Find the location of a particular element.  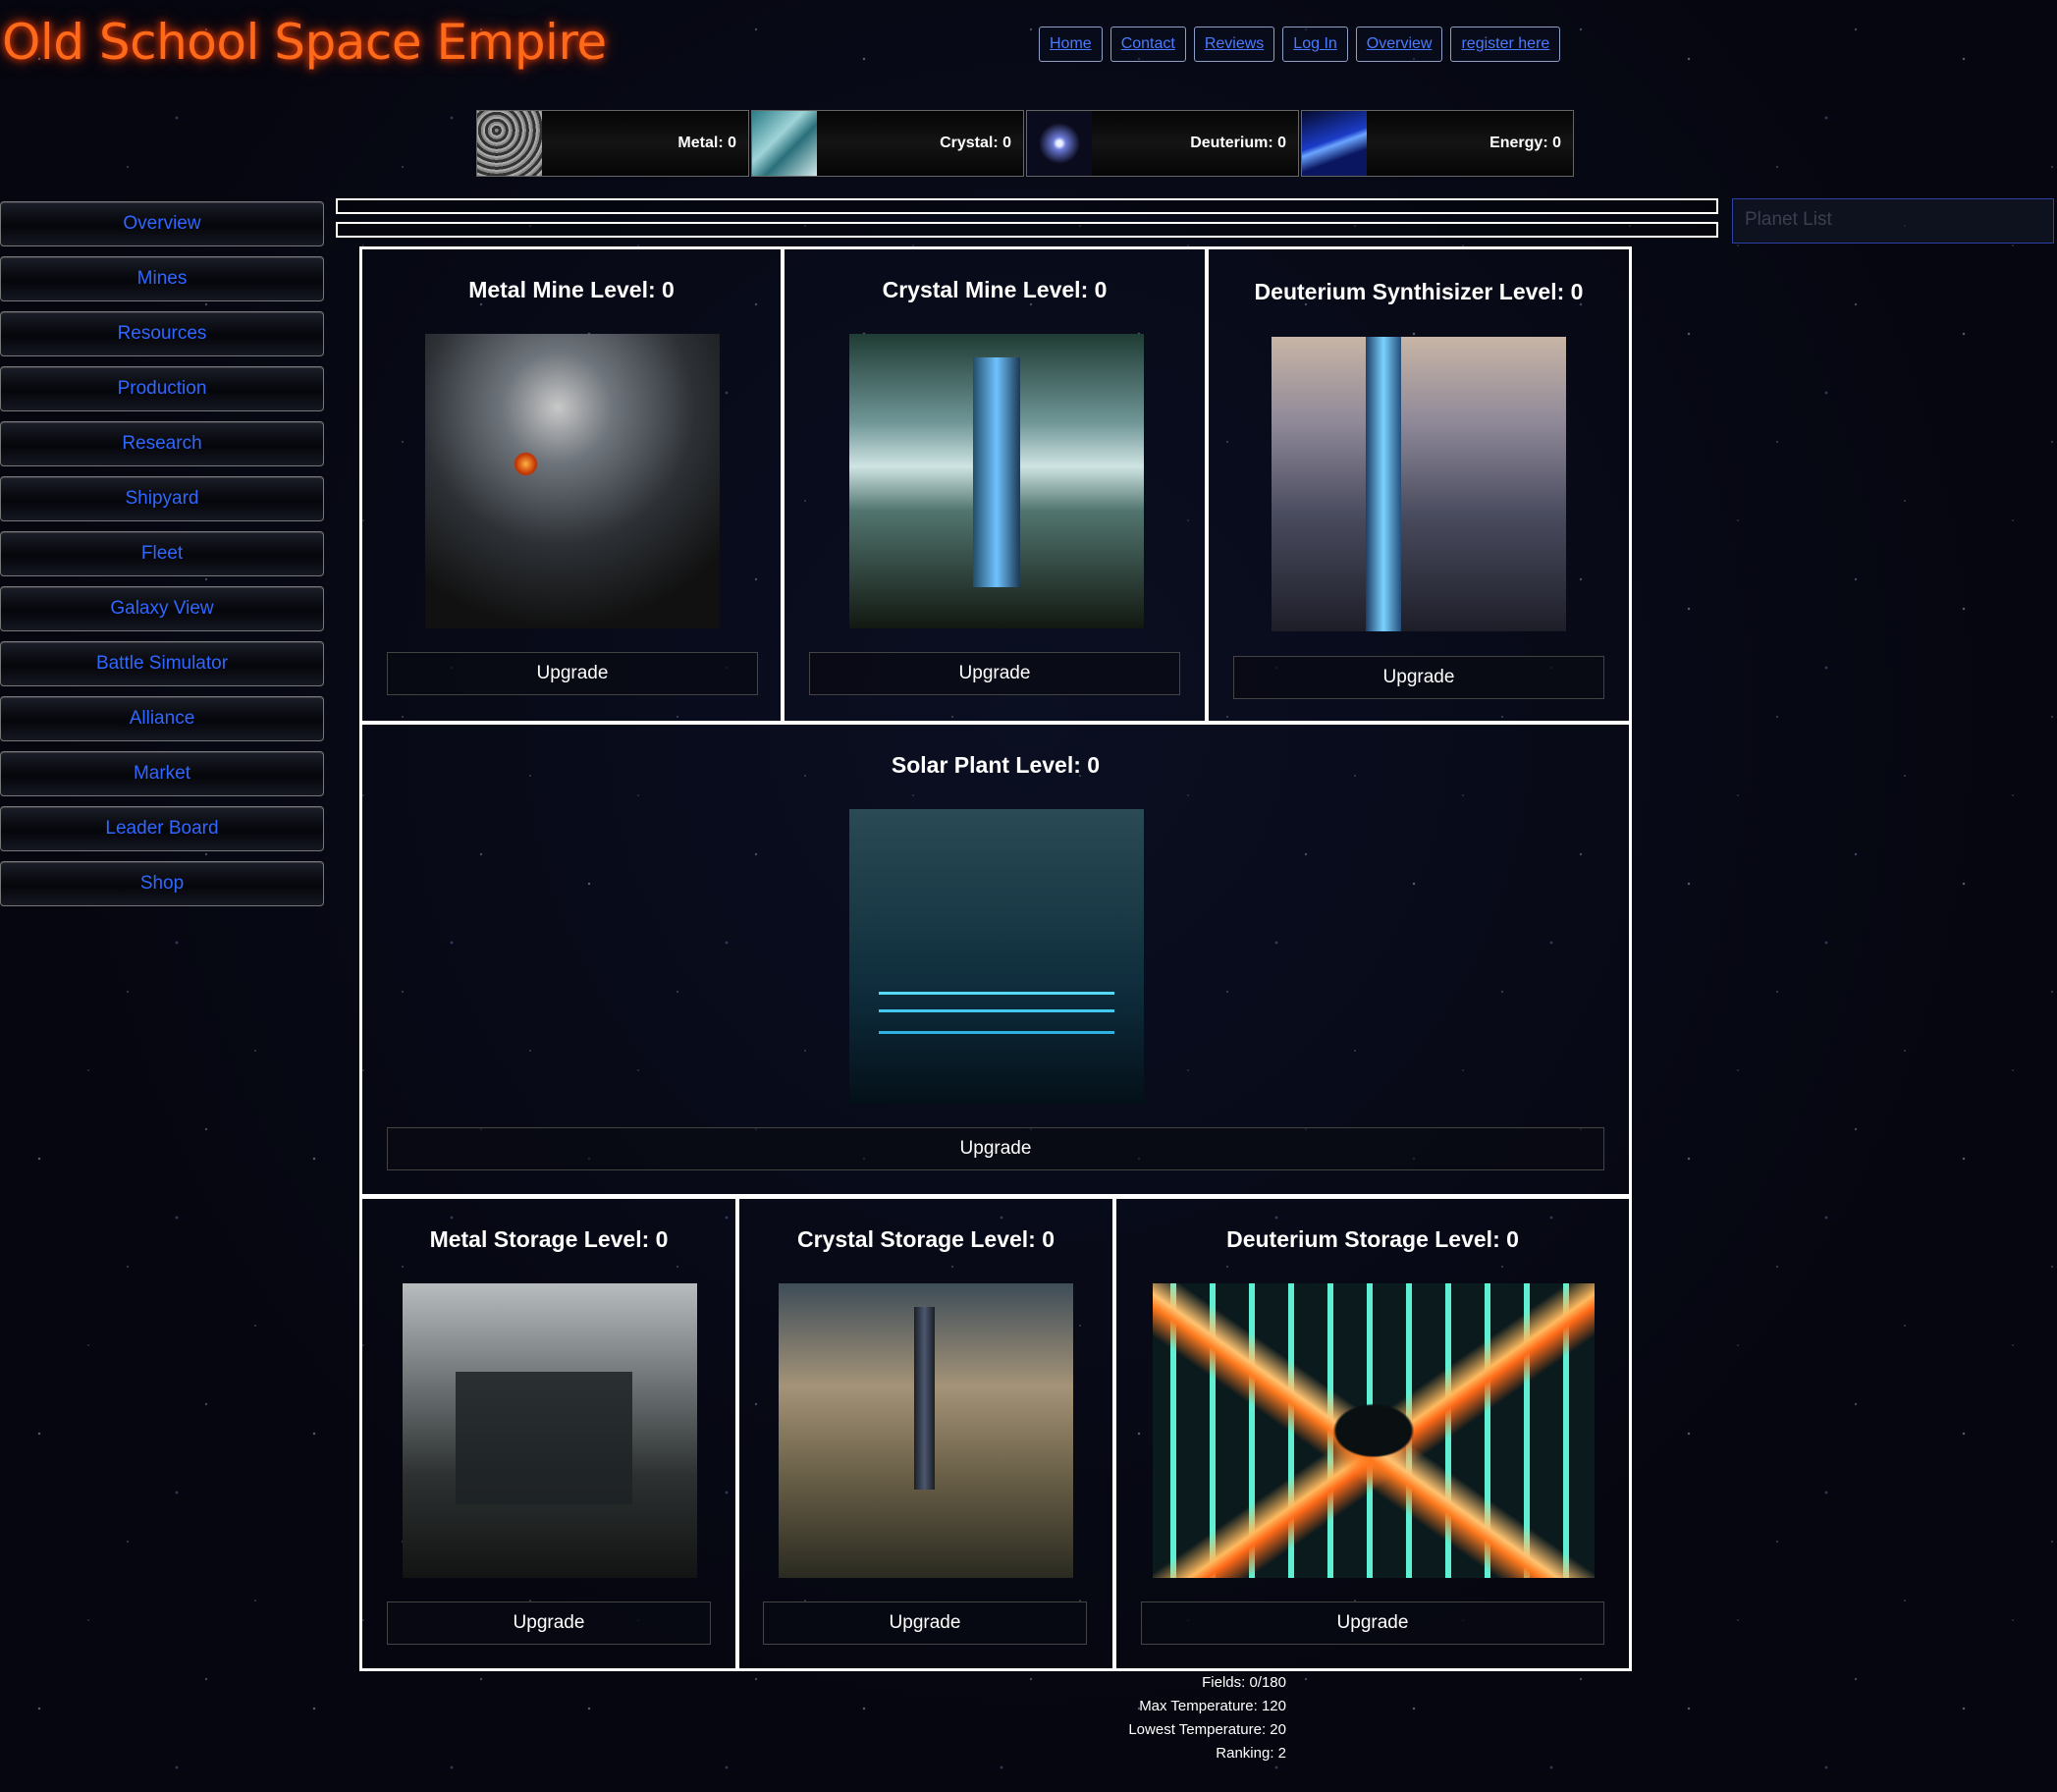

sidebar-item-leader-board: Leader Board is located at coordinates (162, 828).